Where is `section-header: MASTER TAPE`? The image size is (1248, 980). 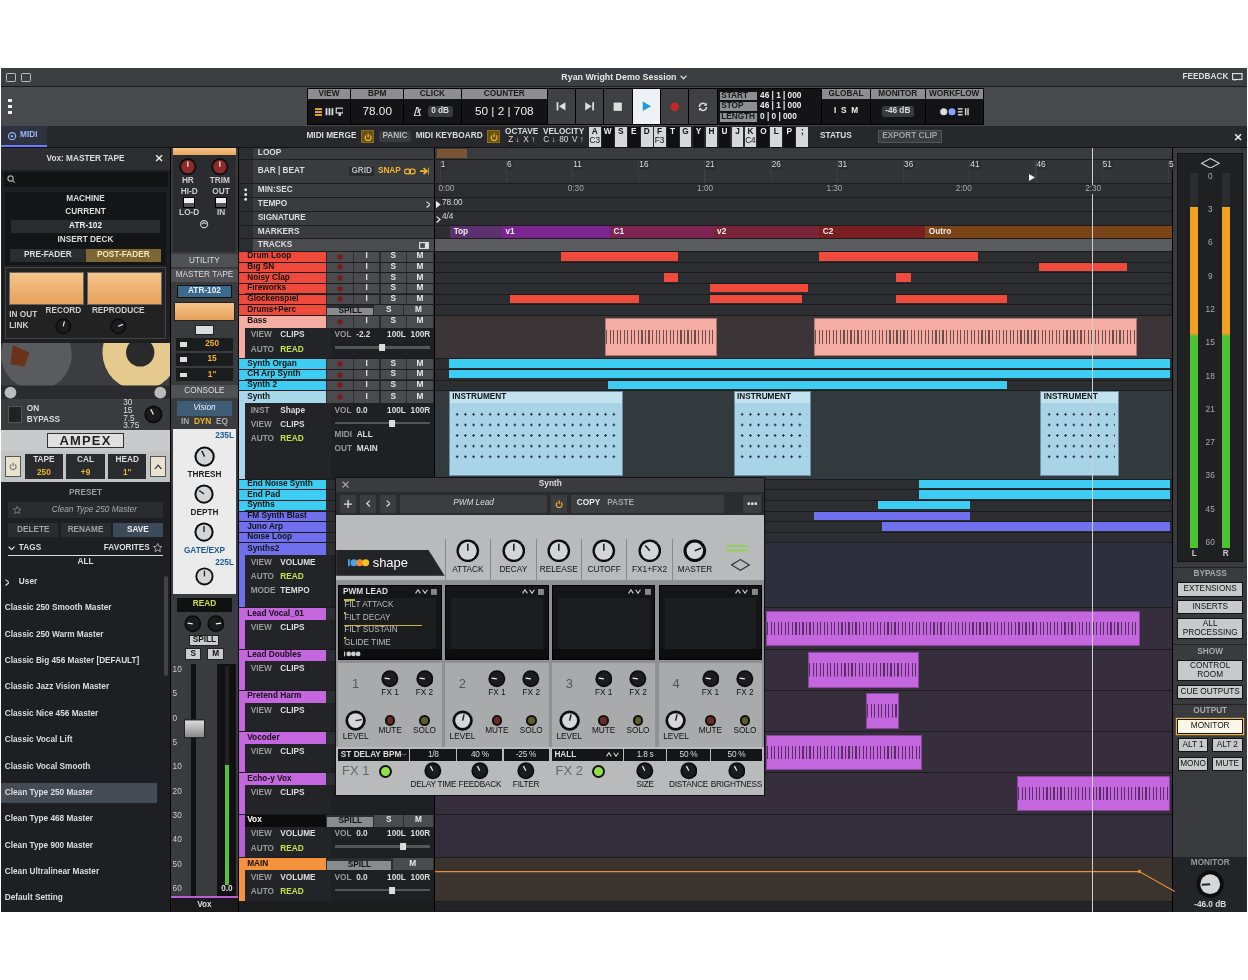 section-header: MASTER TAPE is located at coordinates (204, 275).